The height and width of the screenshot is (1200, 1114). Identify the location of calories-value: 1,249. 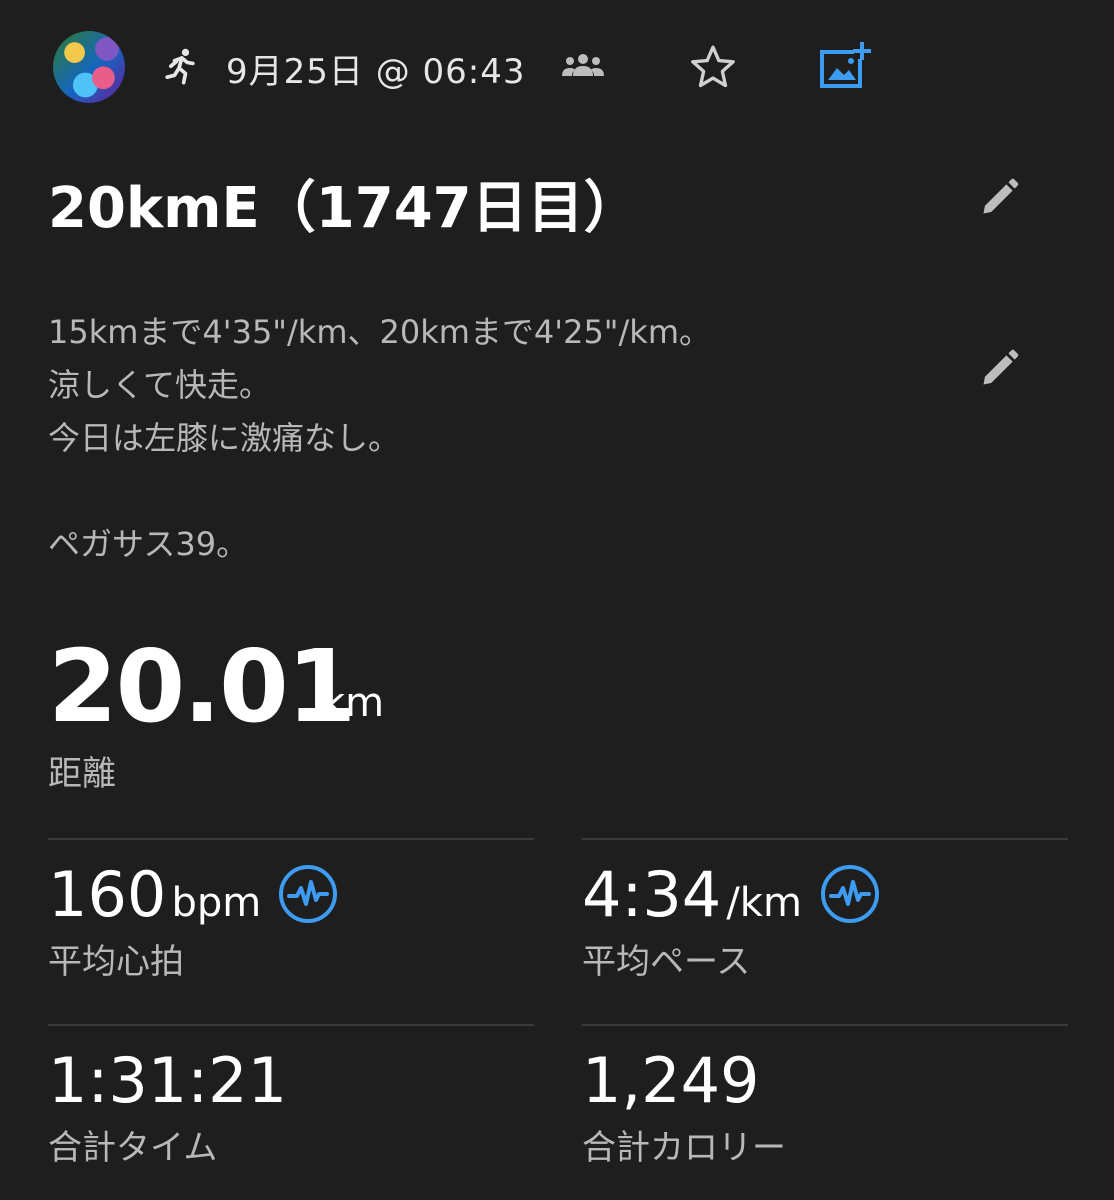
(671, 1080).